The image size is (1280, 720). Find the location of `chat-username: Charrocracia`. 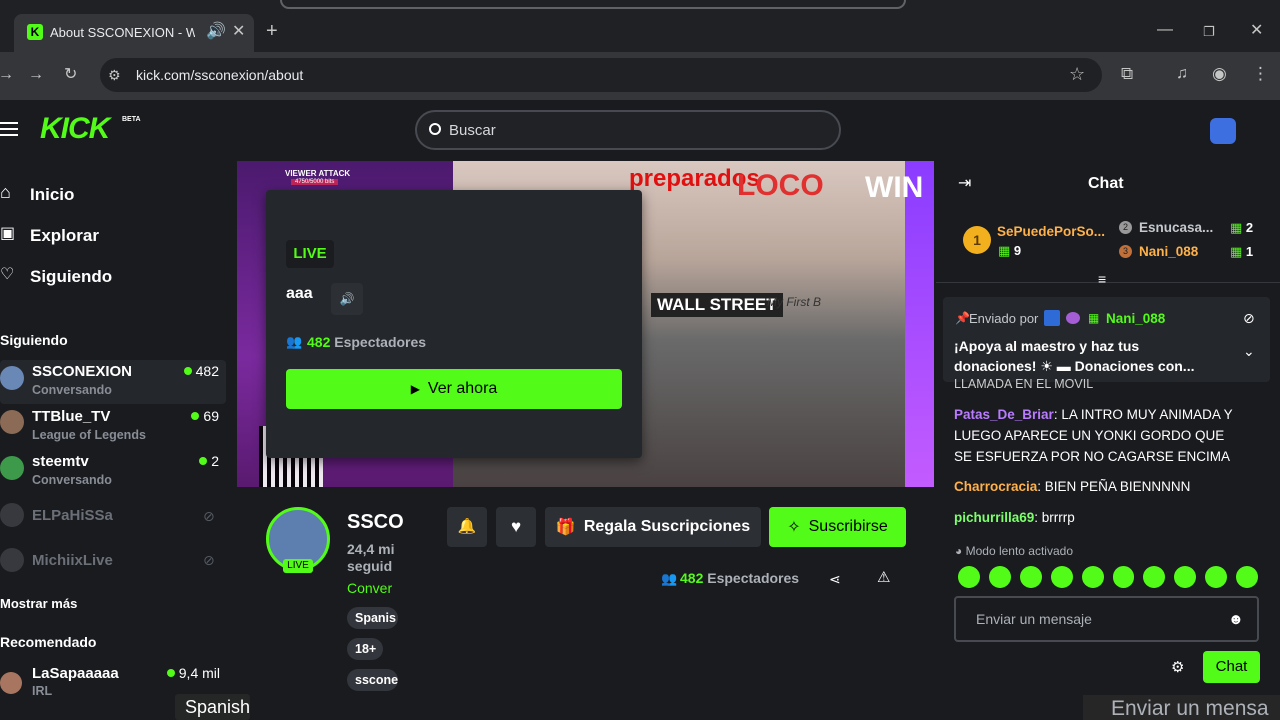

chat-username: Charrocracia is located at coordinates (995, 486).